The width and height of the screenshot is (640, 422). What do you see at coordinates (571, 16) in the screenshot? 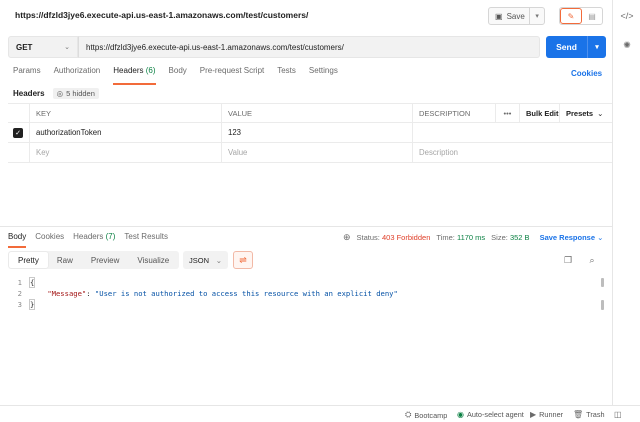
I see `pencil-icon: ✎` at bounding box center [571, 16].